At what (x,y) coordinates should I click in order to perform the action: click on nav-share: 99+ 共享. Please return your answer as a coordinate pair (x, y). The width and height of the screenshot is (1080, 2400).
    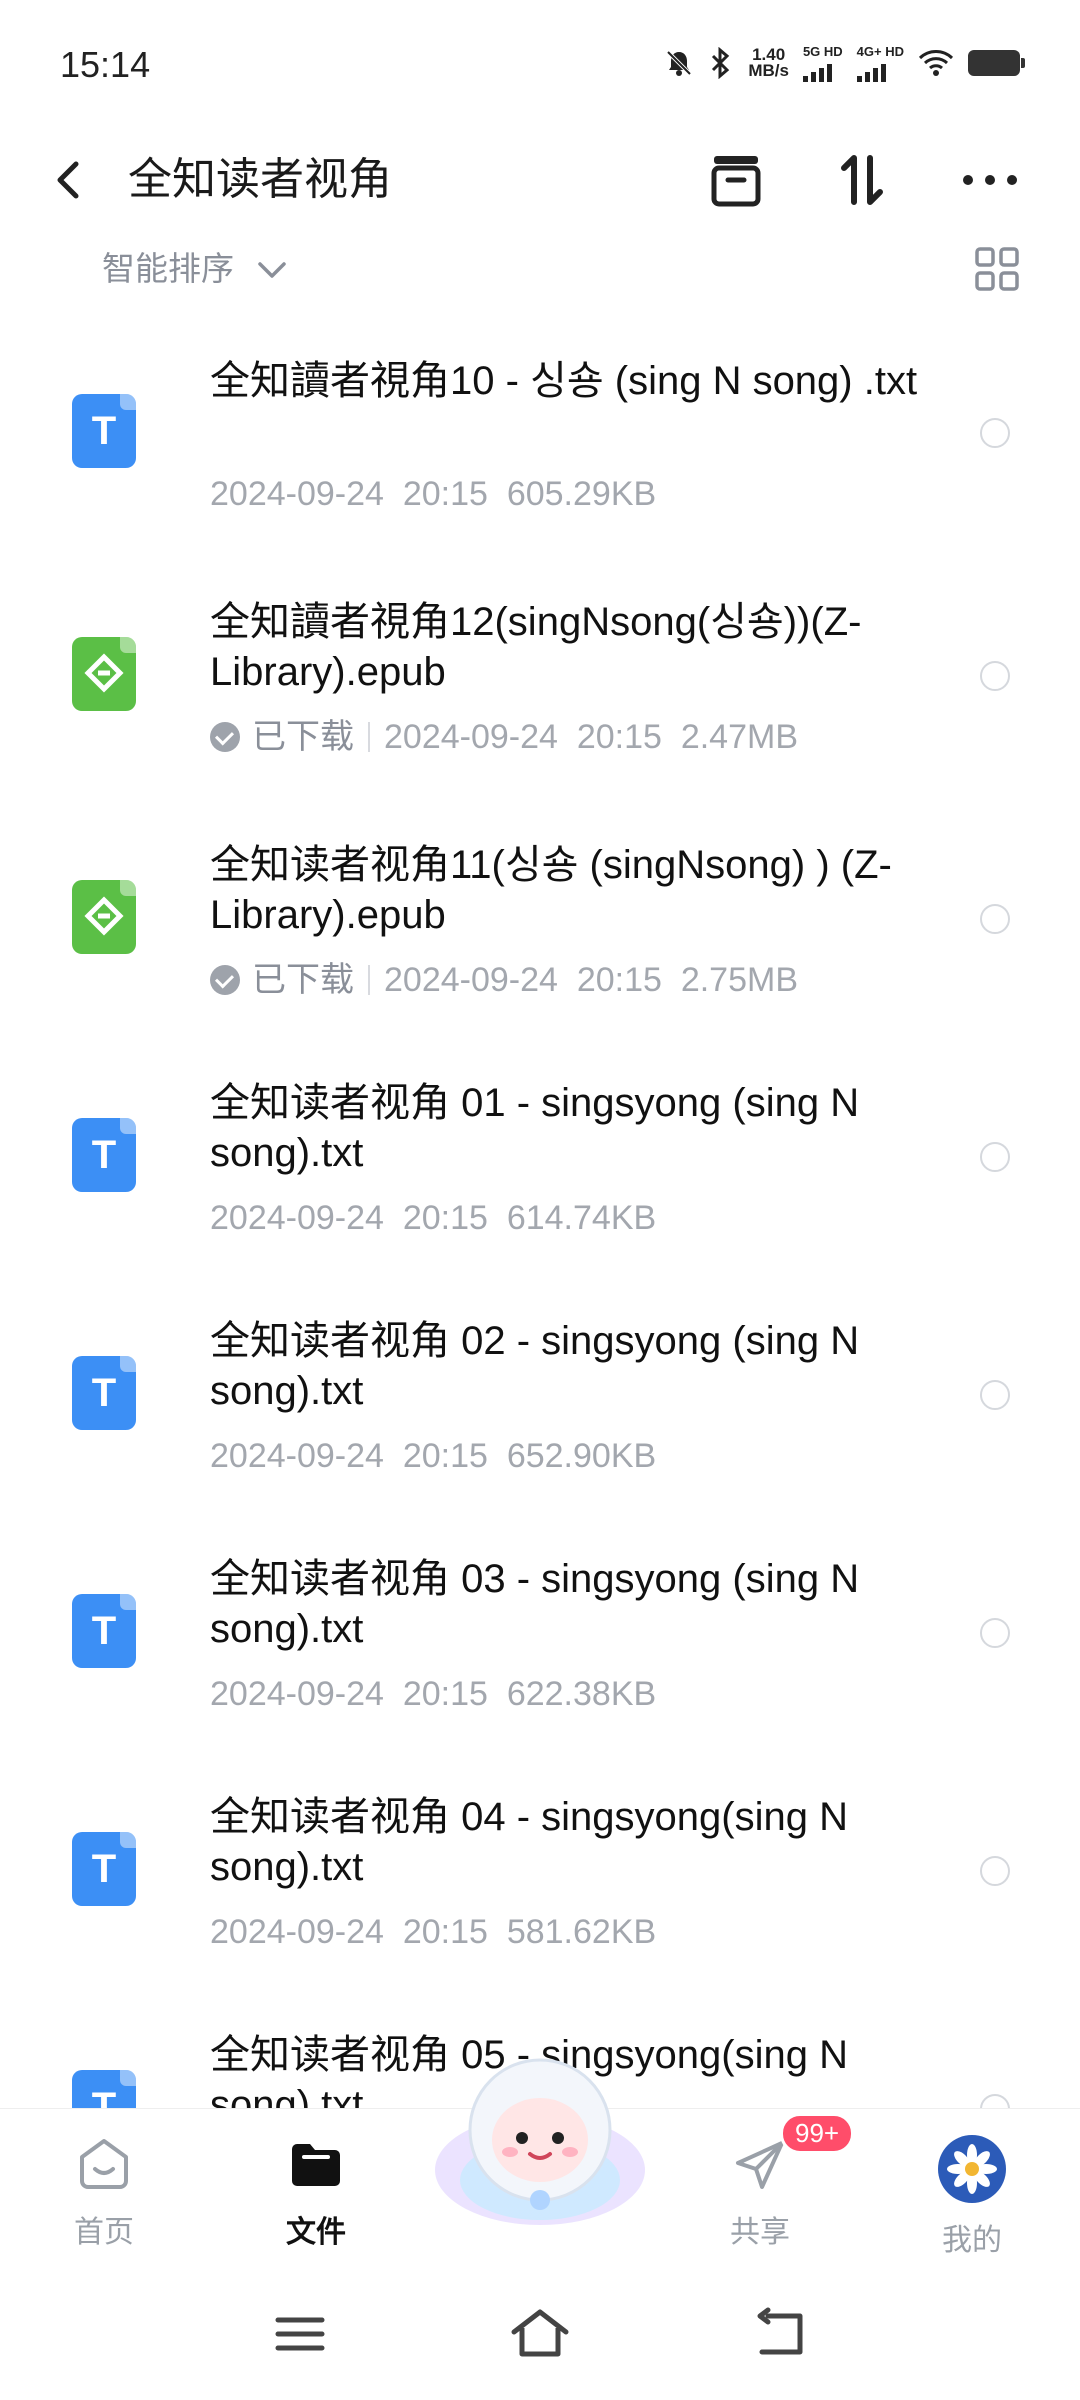
    Looking at the image, I should click on (772, 2182).